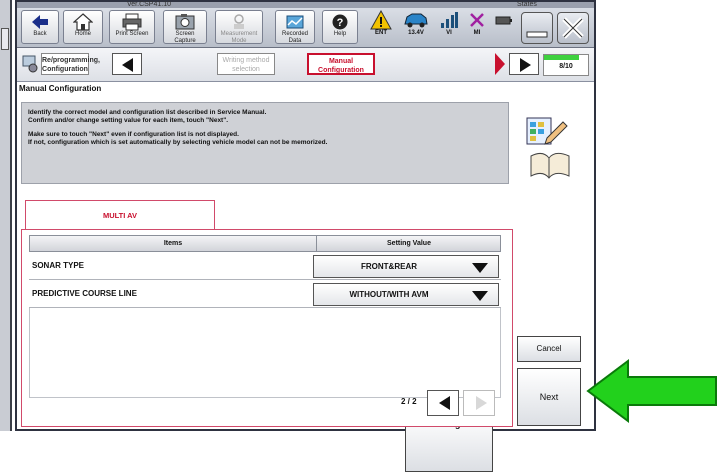 This screenshot has height=472, width=723. Describe the element at coordinates (416, 20) in the screenshot. I see `car-battery-icon` at that location.